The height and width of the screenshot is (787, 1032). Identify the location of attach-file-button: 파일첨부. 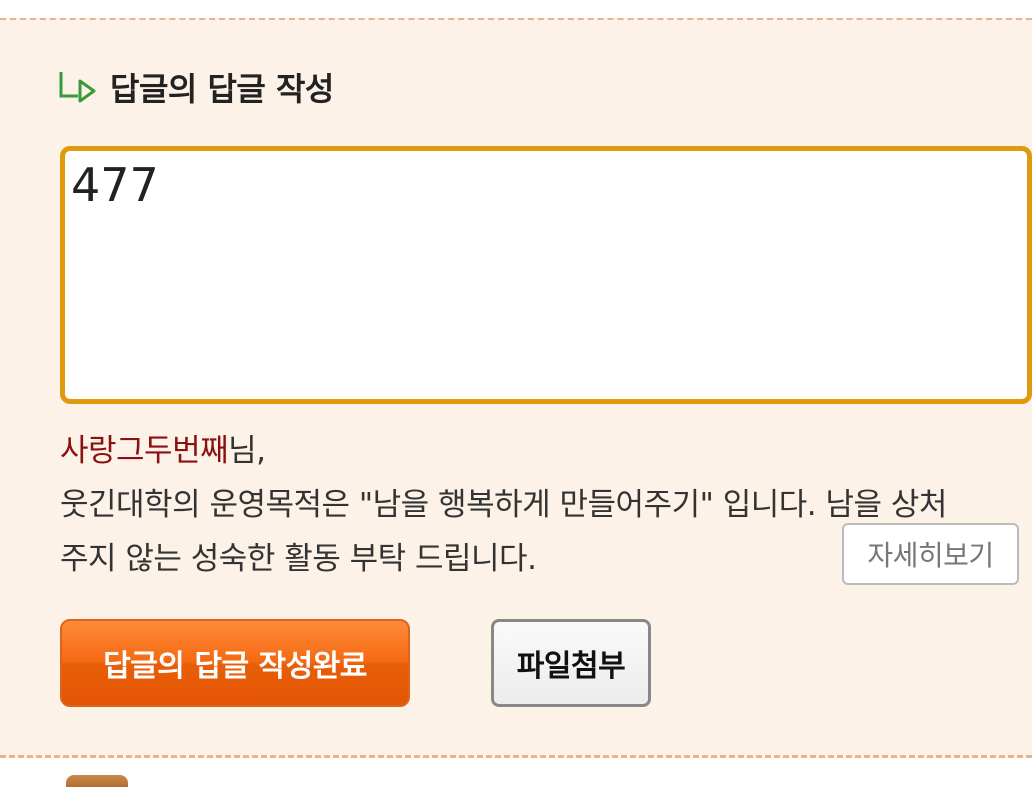
(571, 663).